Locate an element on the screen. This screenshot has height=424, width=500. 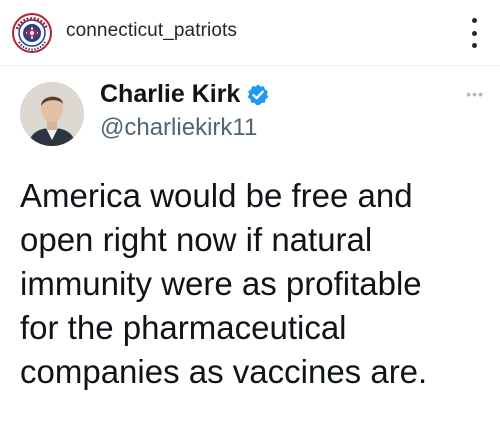
patriot-party-seal-icon is located at coordinates (32, 33).